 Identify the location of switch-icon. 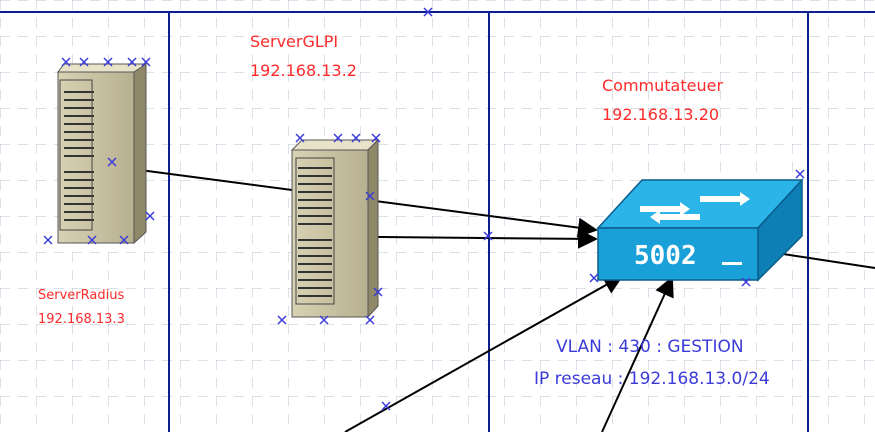
(700, 230).